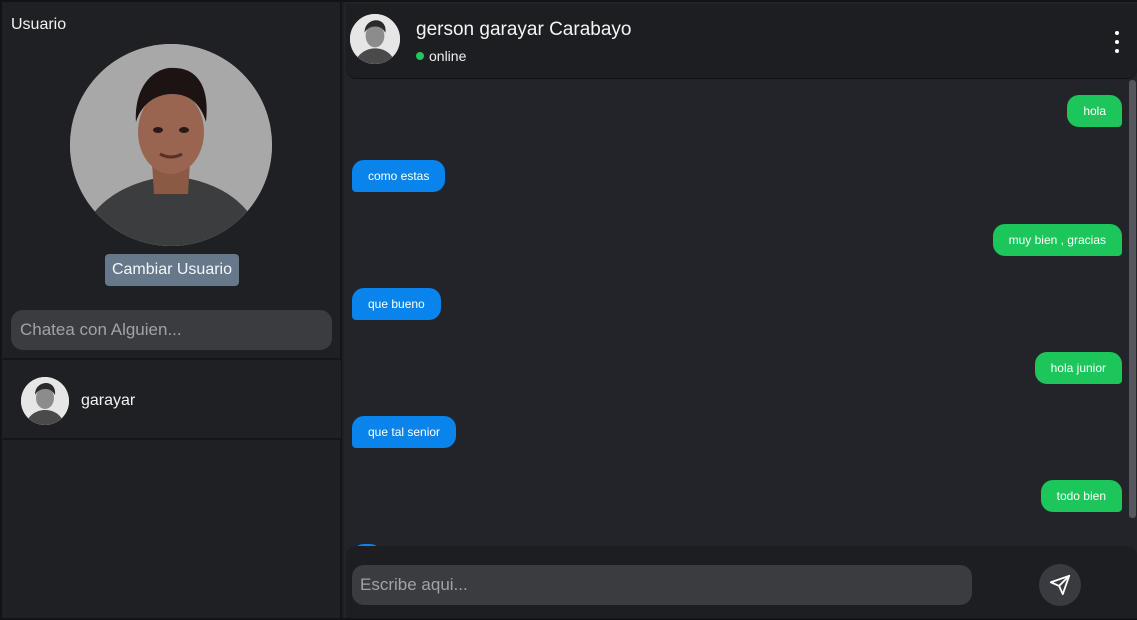 The height and width of the screenshot is (620, 1137). What do you see at coordinates (741, 41) in the screenshot?
I see `chat-header: gerson garayar Carabayo online` at bounding box center [741, 41].